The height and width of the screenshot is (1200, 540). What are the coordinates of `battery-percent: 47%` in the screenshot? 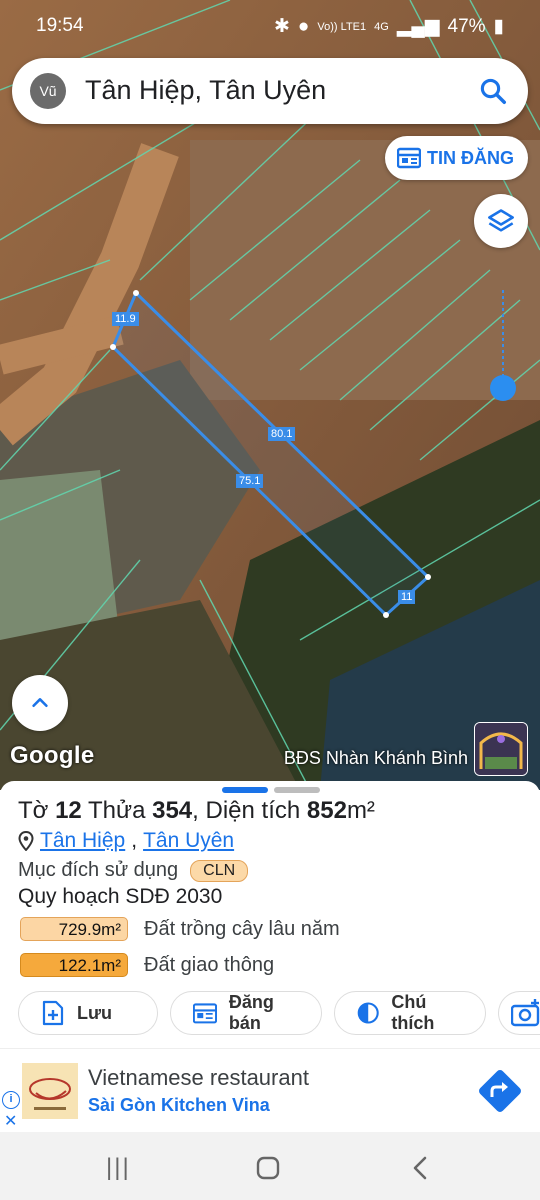 It's located at (466, 26).